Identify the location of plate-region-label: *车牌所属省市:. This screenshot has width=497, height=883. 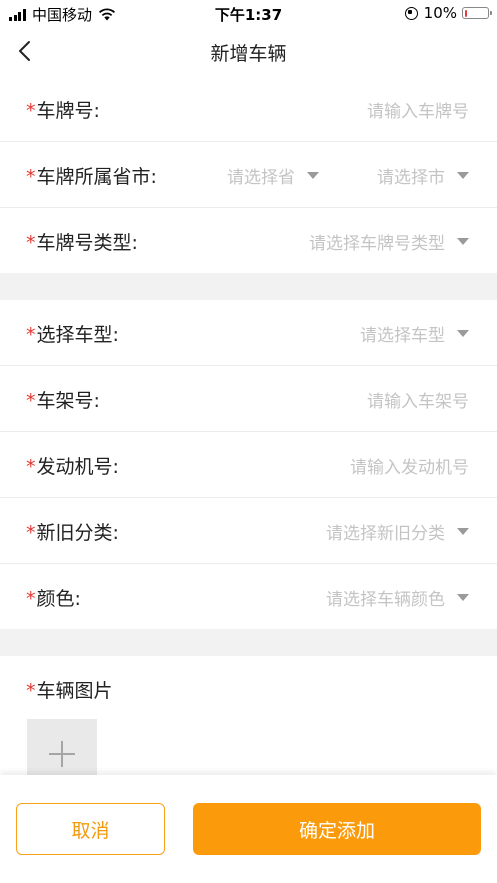
(91, 177).